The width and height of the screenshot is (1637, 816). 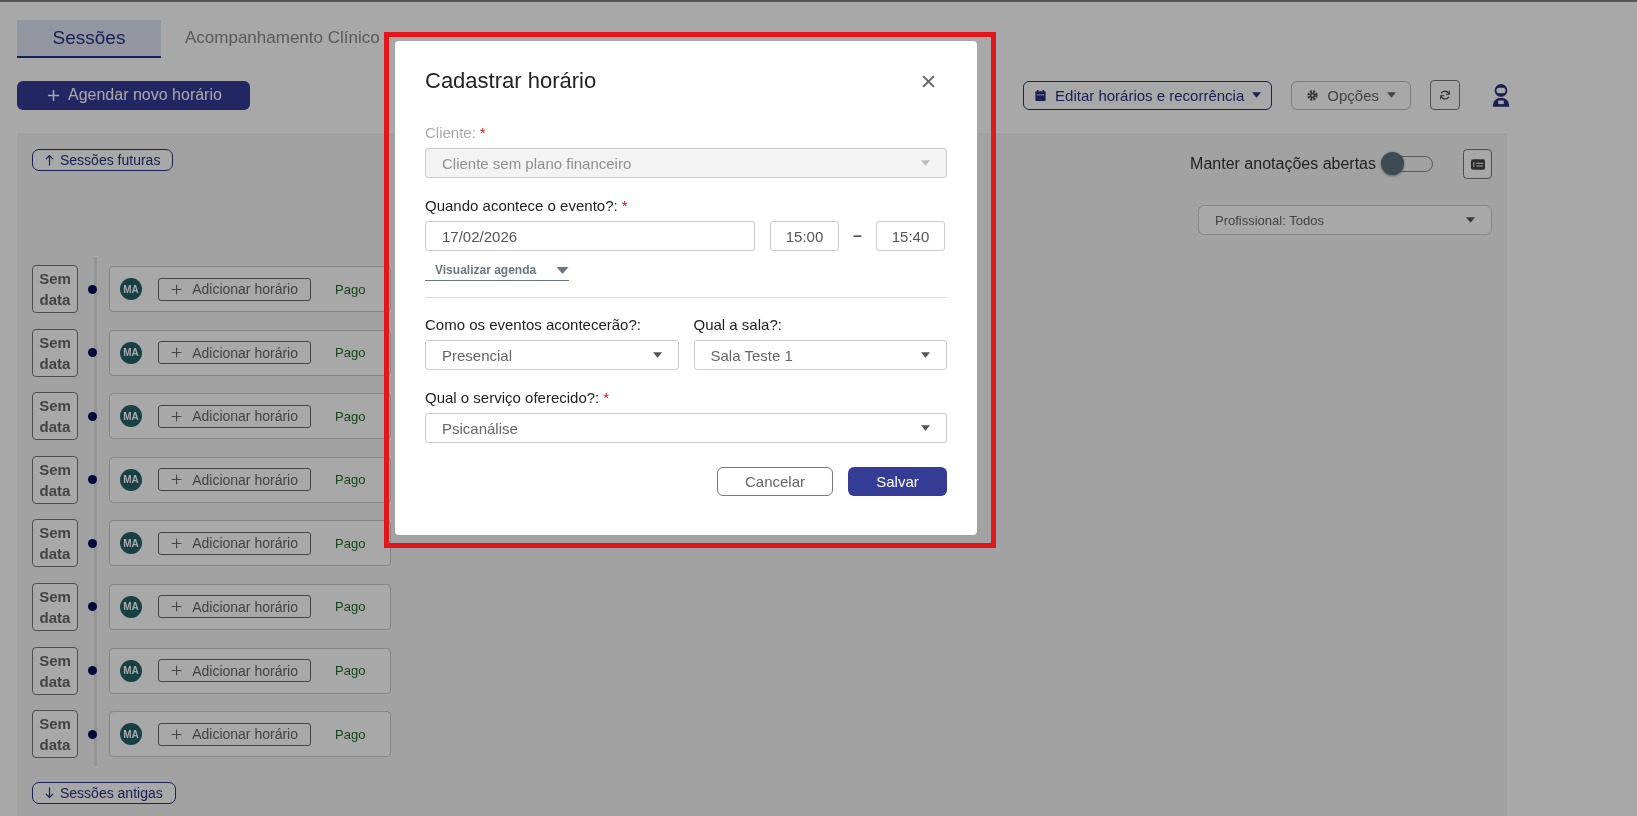 What do you see at coordinates (928, 81) in the screenshot?
I see `close-icon` at bounding box center [928, 81].